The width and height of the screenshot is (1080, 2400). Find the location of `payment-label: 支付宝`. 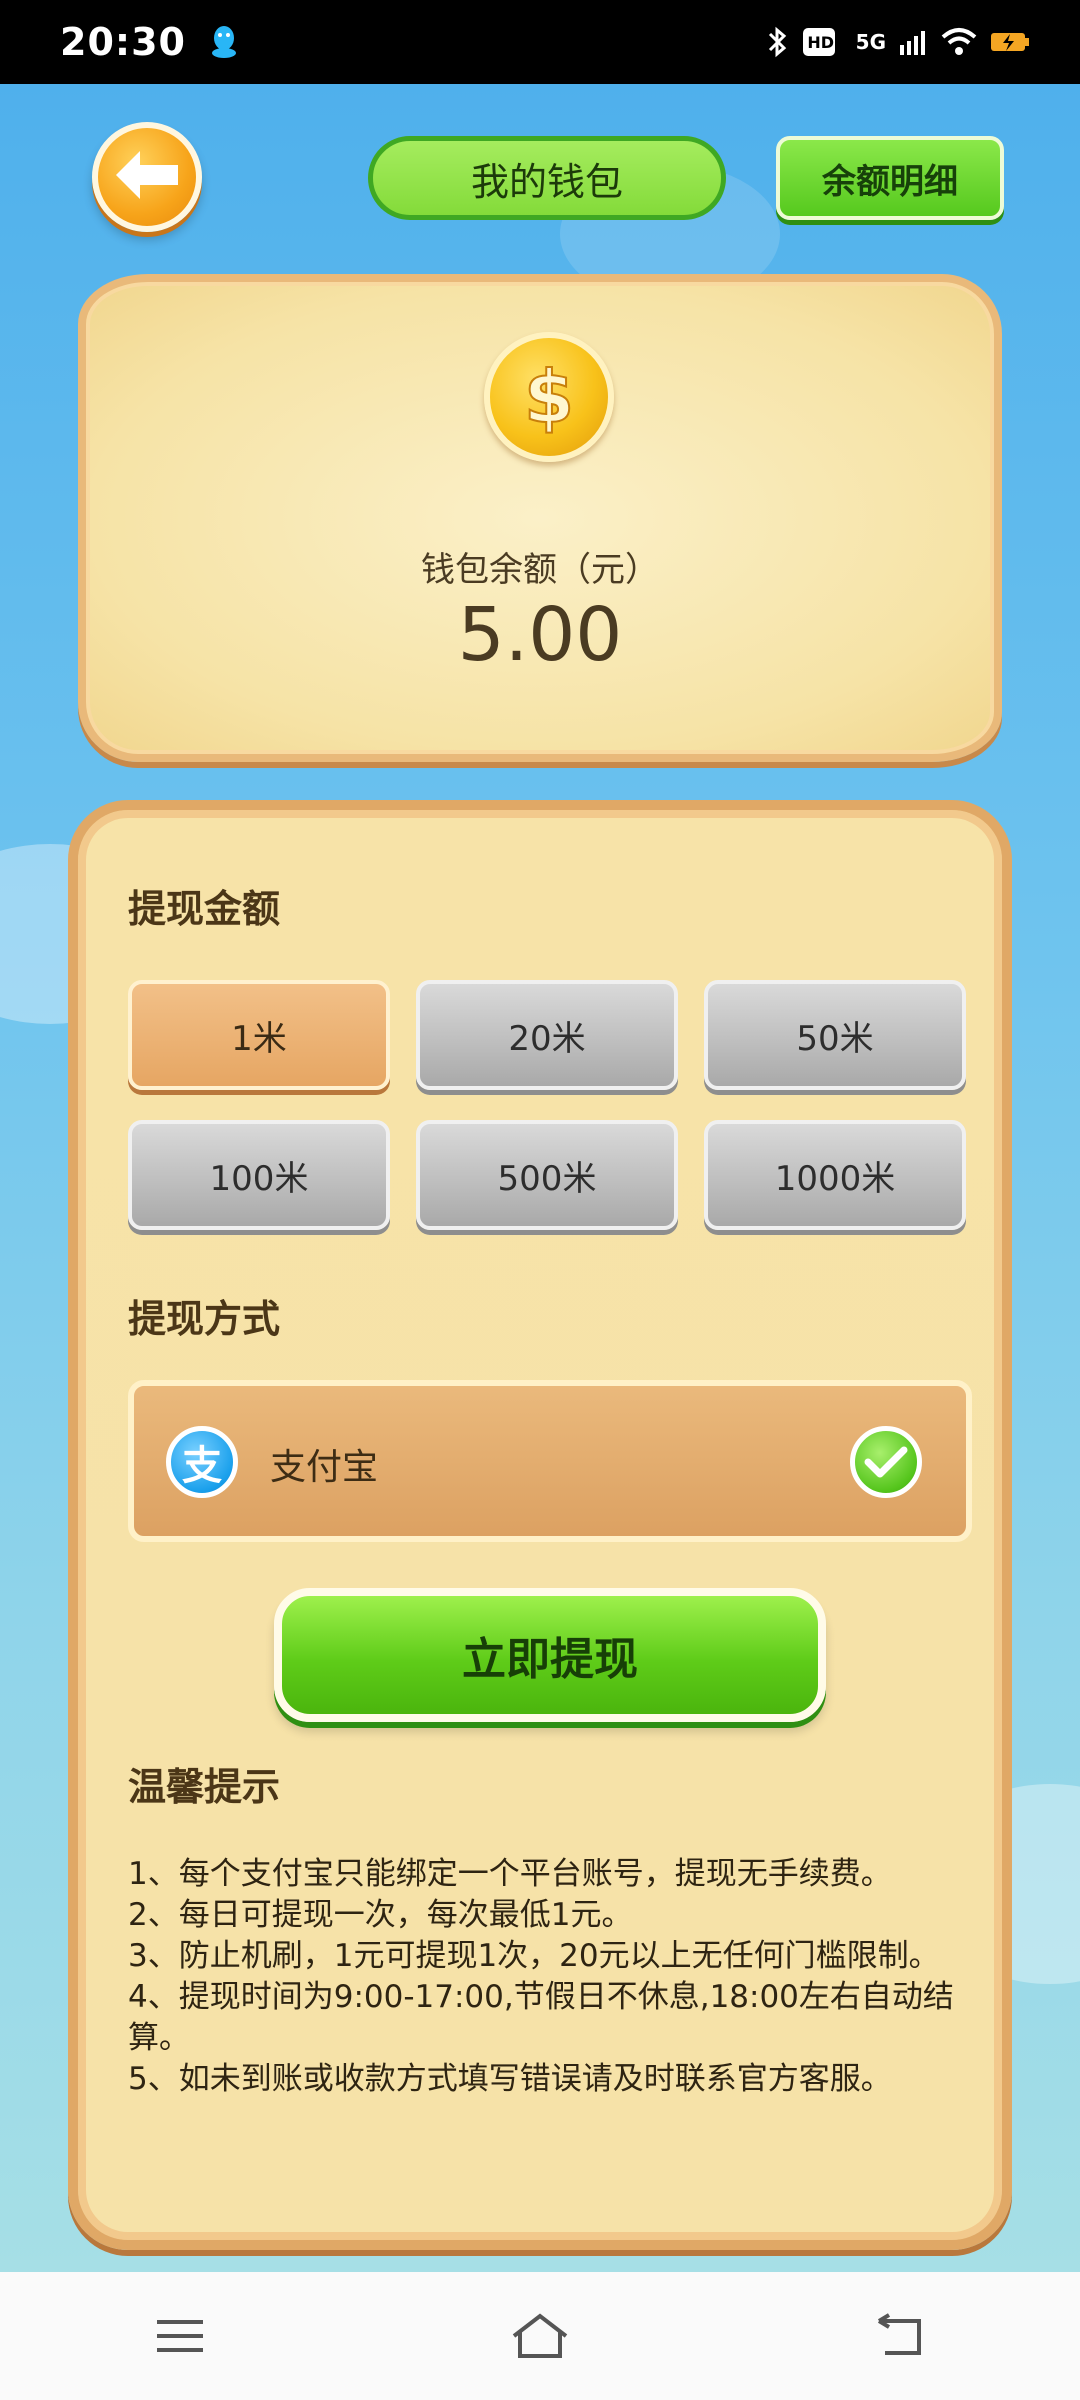

payment-label: 支付宝 is located at coordinates (324, 1467).